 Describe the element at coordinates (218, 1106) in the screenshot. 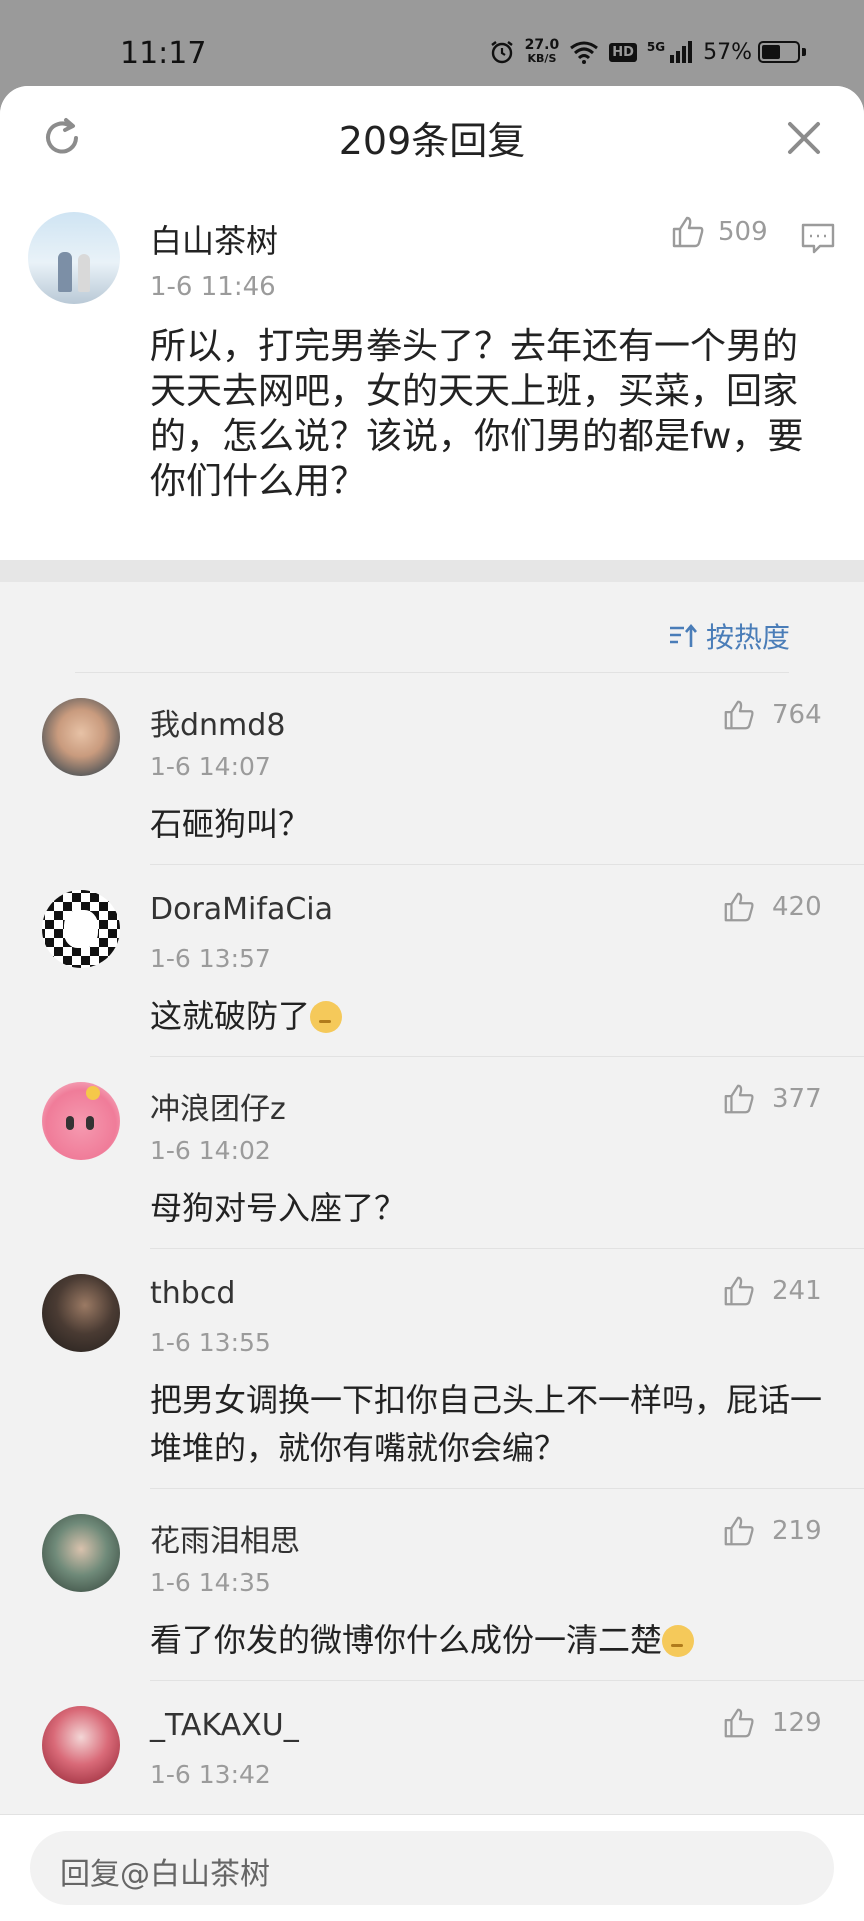

I see `reply-author: 冲浪团仔z` at that location.